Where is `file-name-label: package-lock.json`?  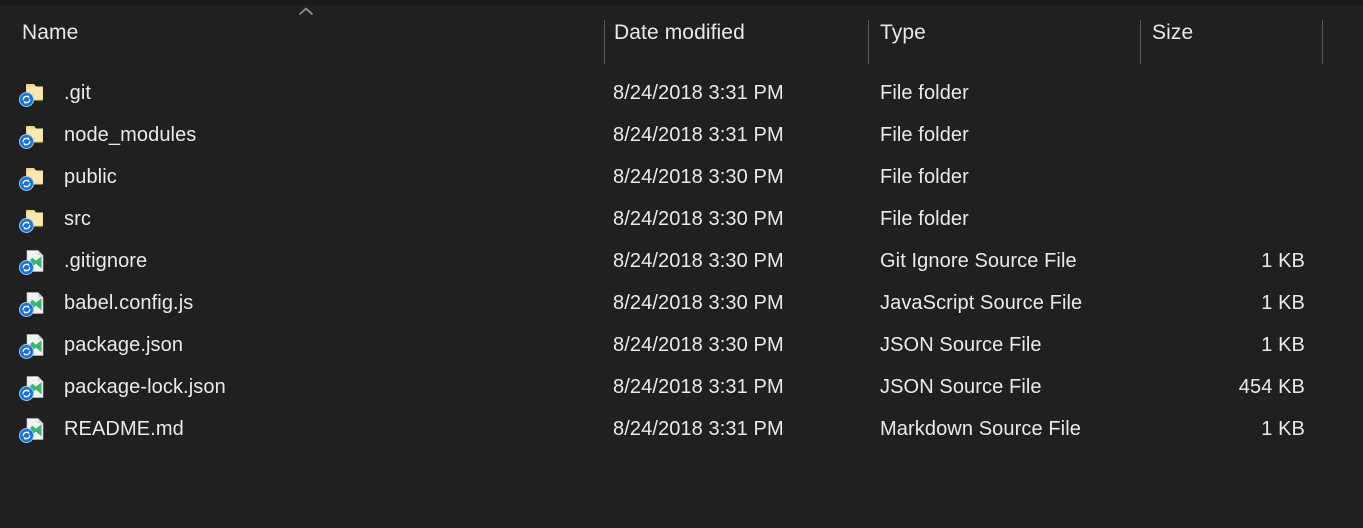 file-name-label: package-lock.json is located at coordinates (145, 387).